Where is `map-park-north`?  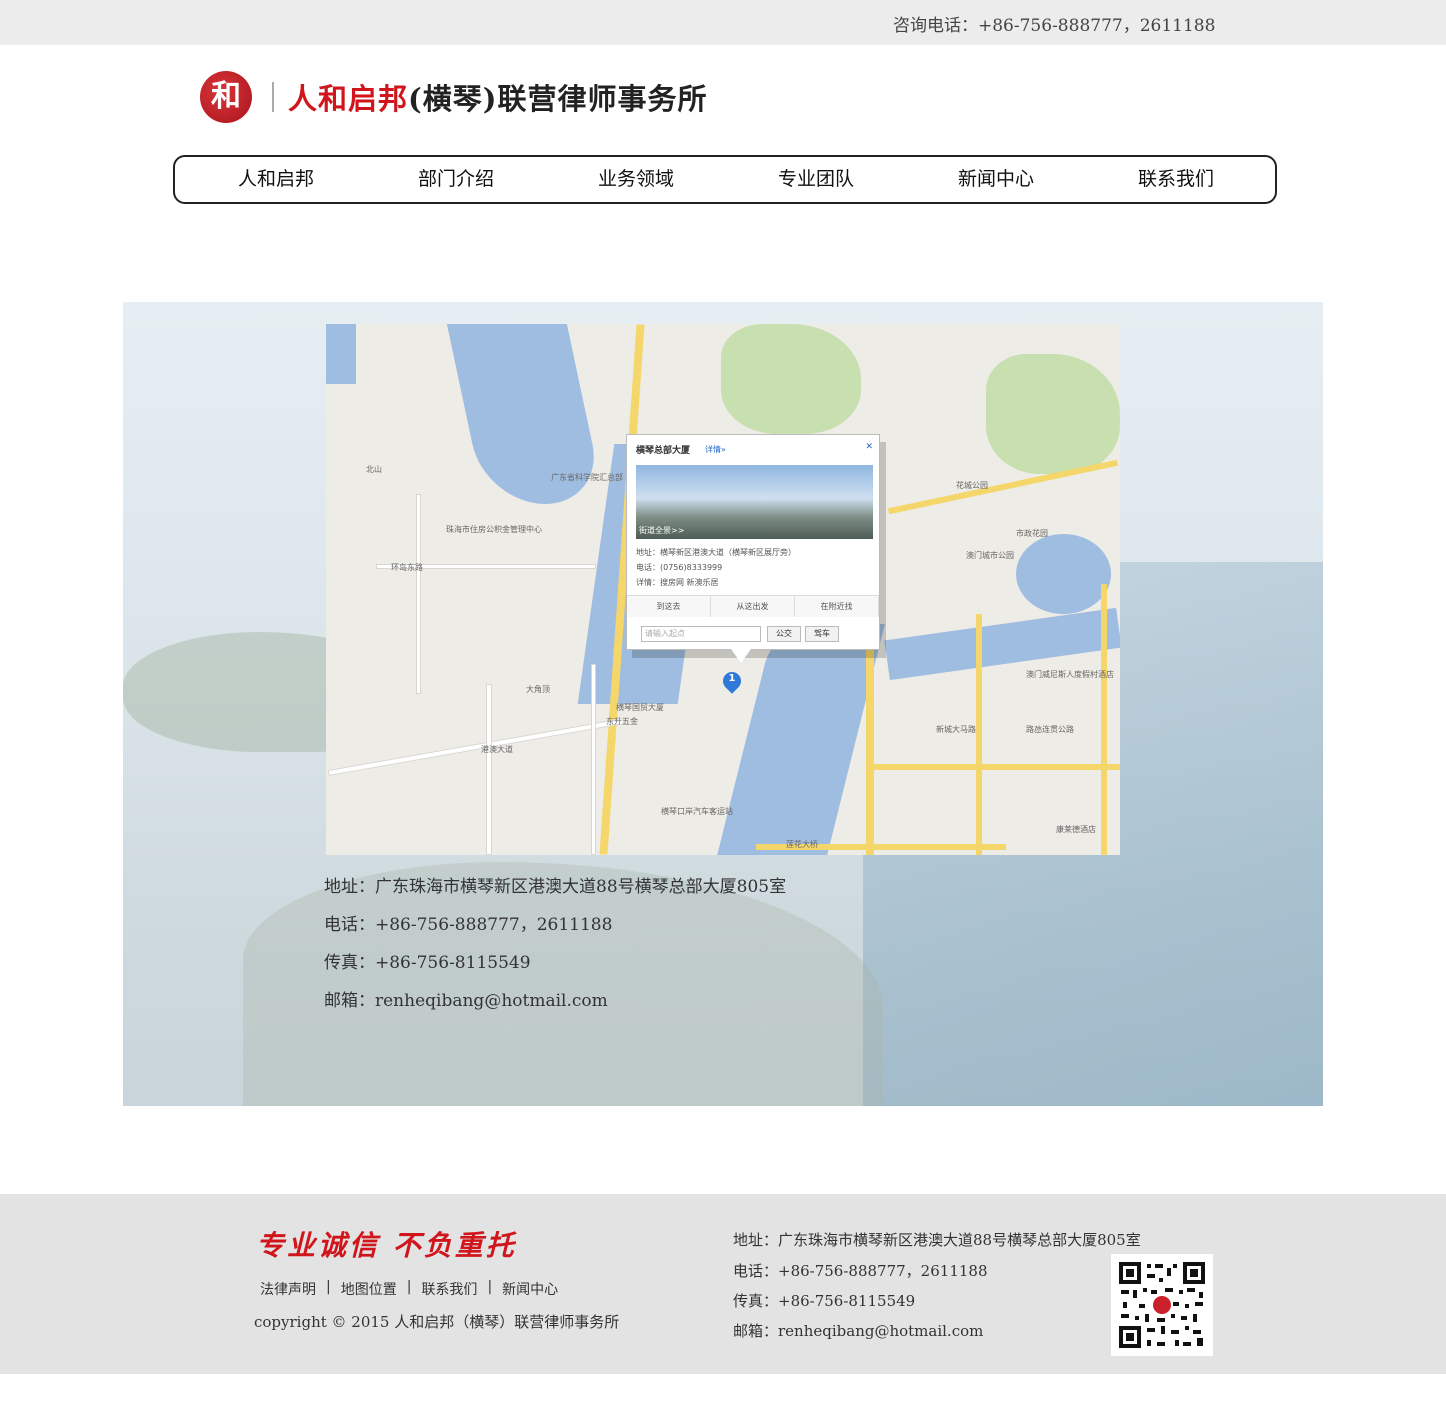
map-park-north is located at coordinates (791, 379).